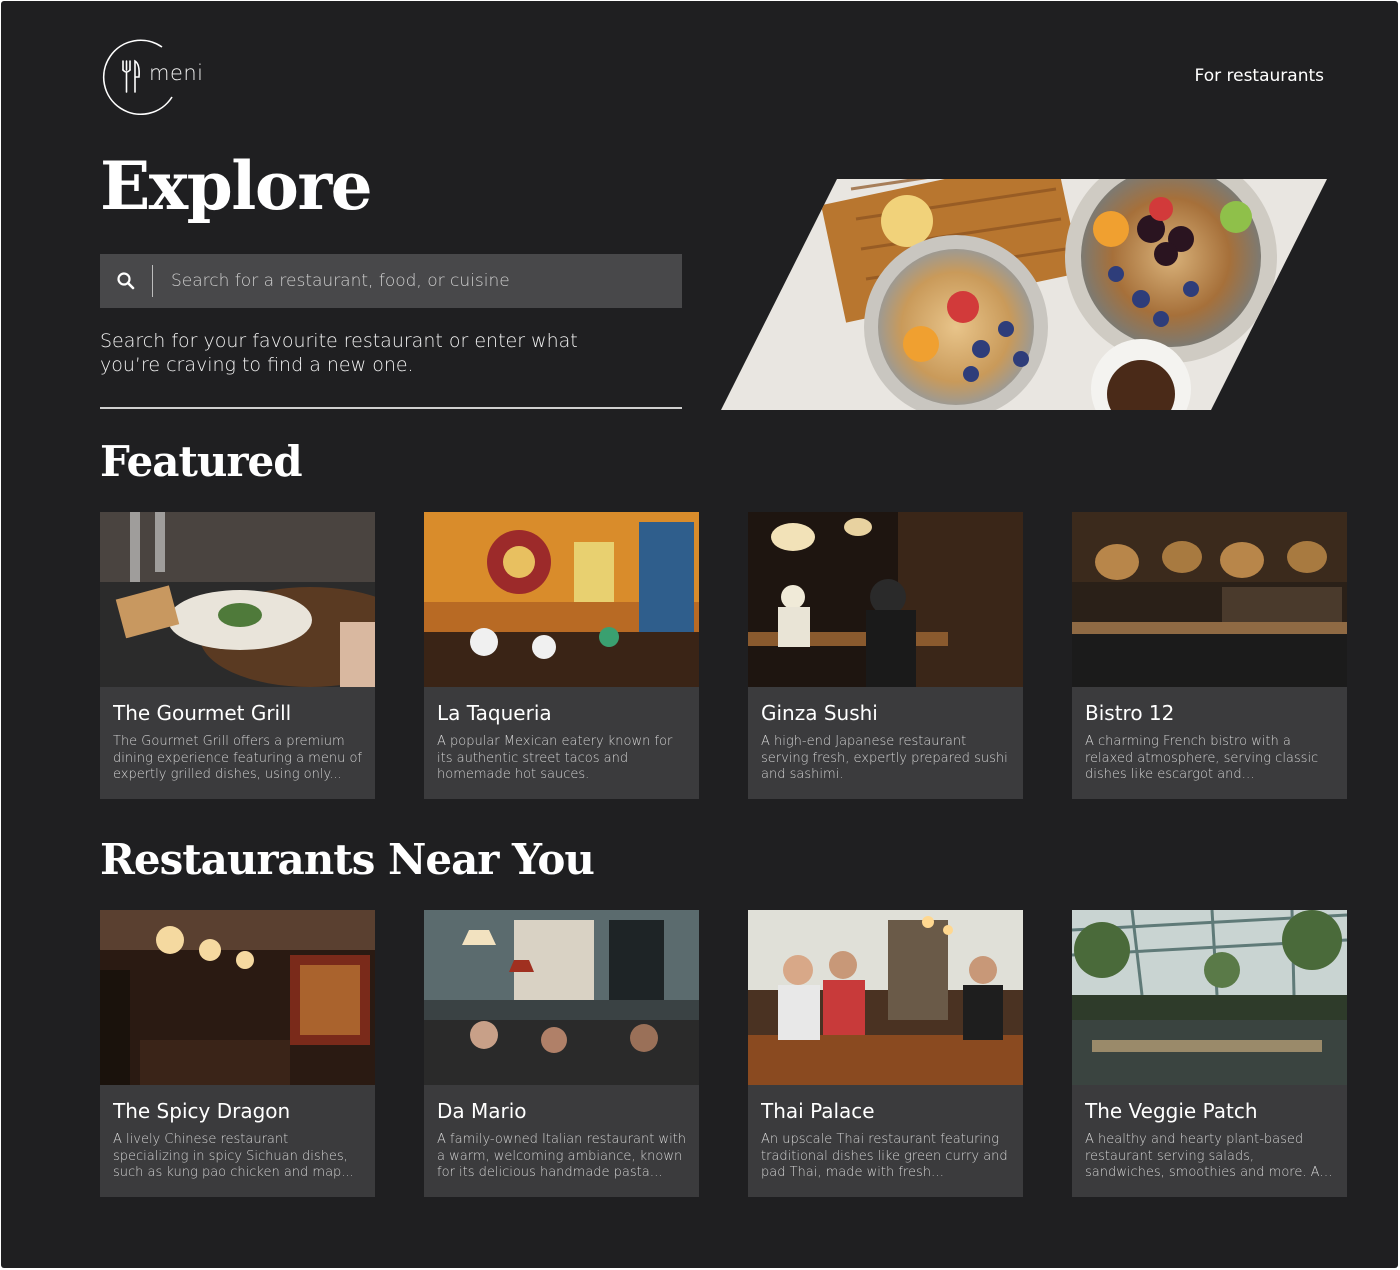 This screenshot has height=1270, width=1400. I want to click on restaurant-name: La Taqueria, so click(494, 713).